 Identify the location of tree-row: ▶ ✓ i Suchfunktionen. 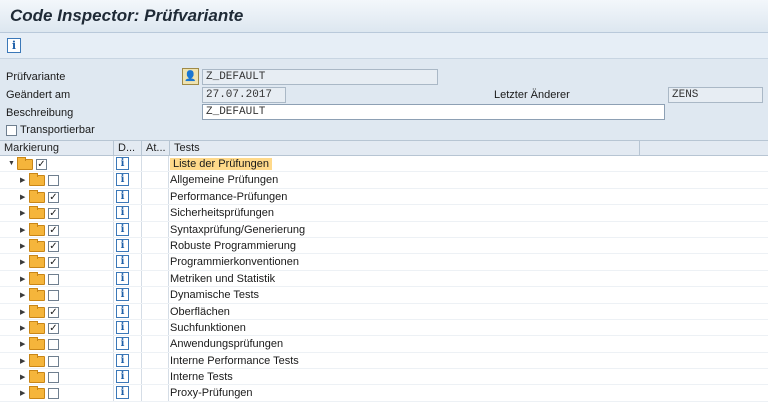
(384, 328).